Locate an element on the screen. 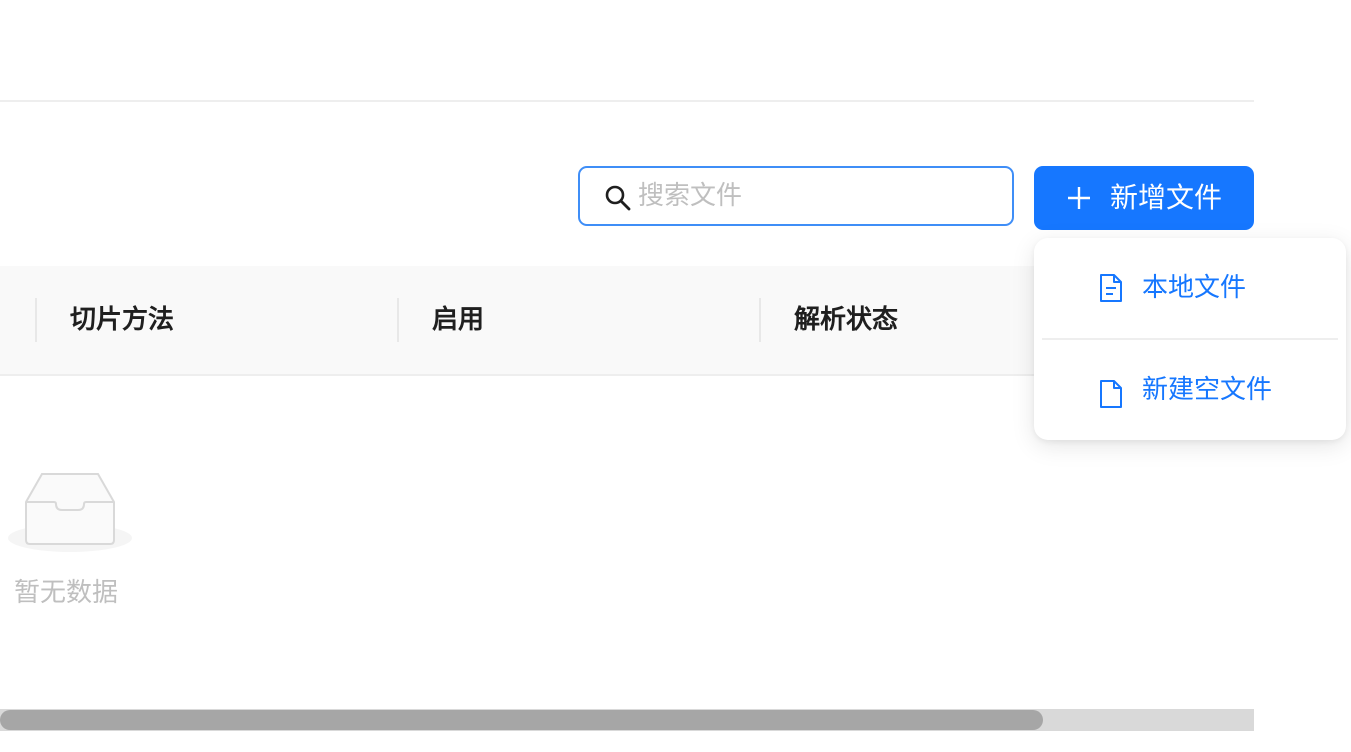 The width and height of the screenshot is (1351, 752). plus-icon is located at coordinates (1079, 198).